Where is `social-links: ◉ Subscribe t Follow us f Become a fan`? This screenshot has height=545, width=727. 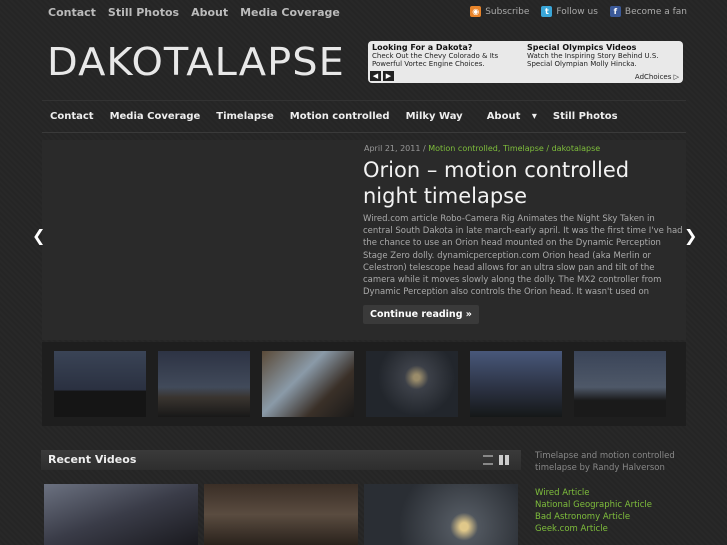 social-links: ◉ Subscribe t Follow us f Become a fan is located at coordinates (578, 11).